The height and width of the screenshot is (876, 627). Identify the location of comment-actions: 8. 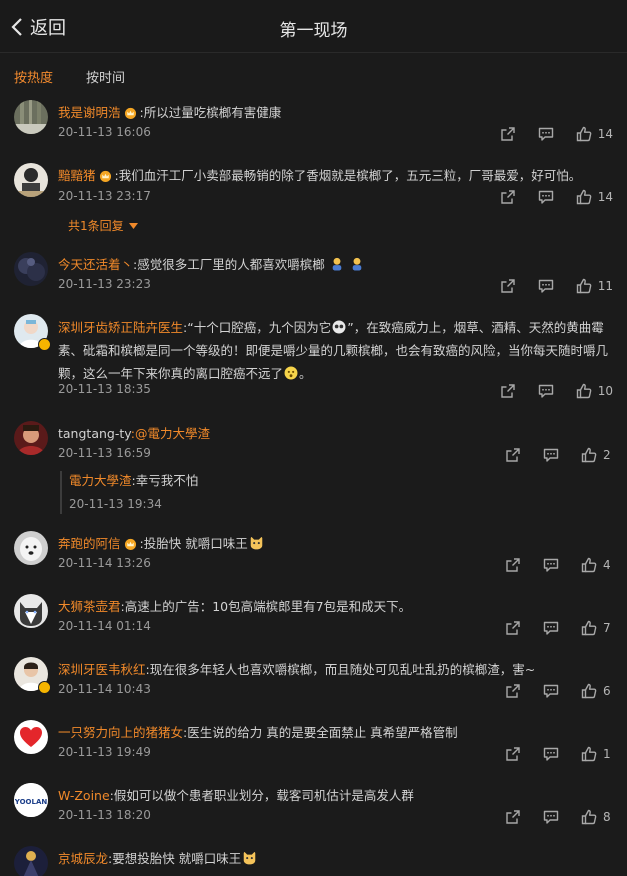
(548, 817).